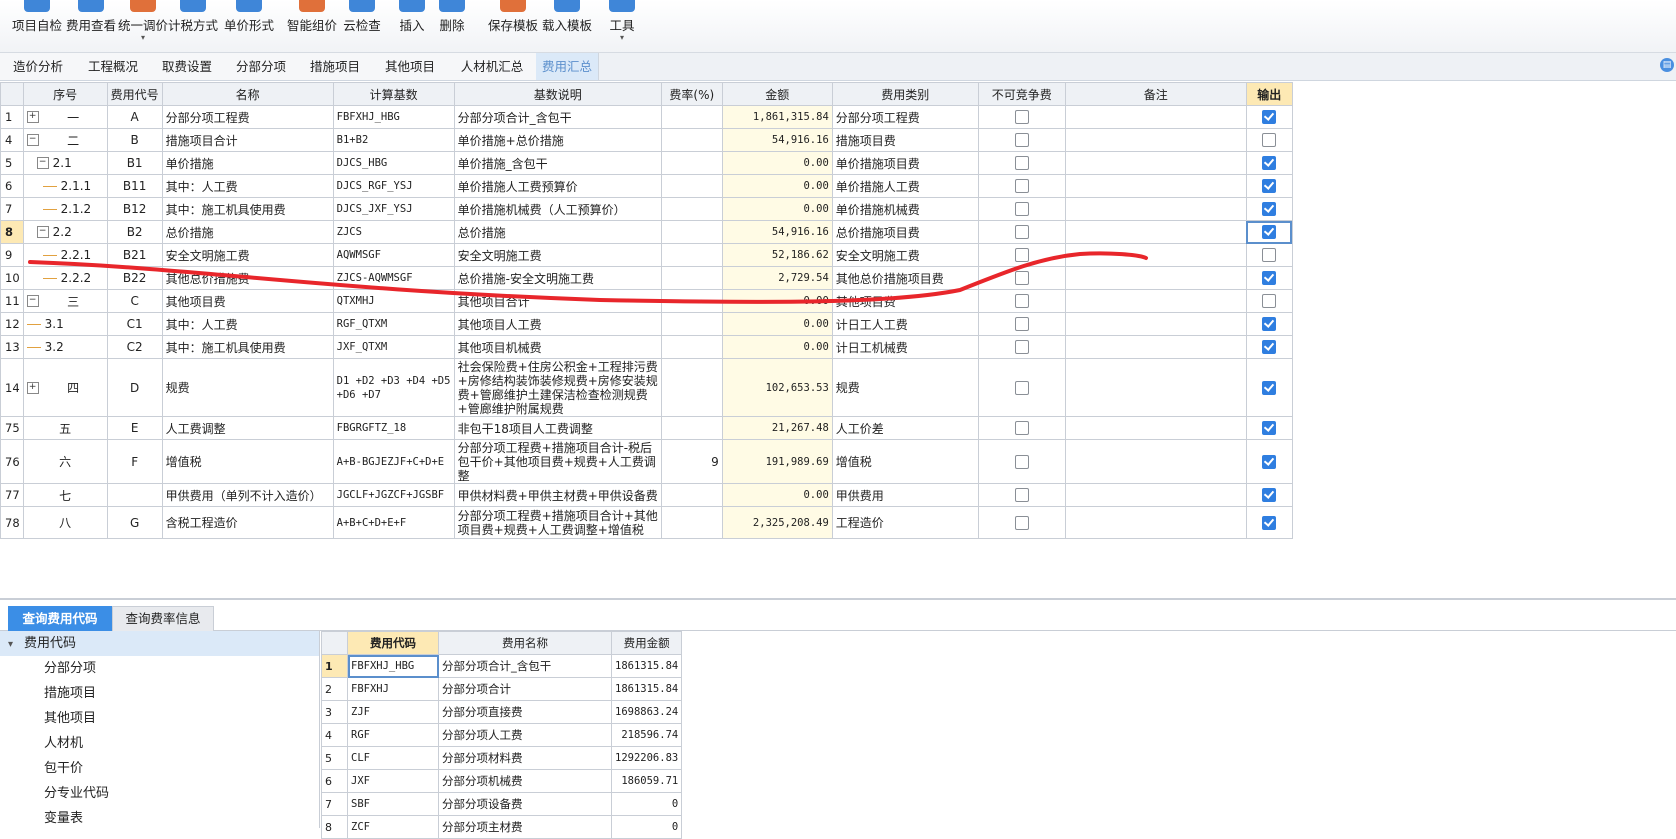 This screenshot has width=1676, height=839. What do you see at coordinates (261, 66) in the screenshot?
I see `tab-4: 分部分项` at bounding box center [261, 66].